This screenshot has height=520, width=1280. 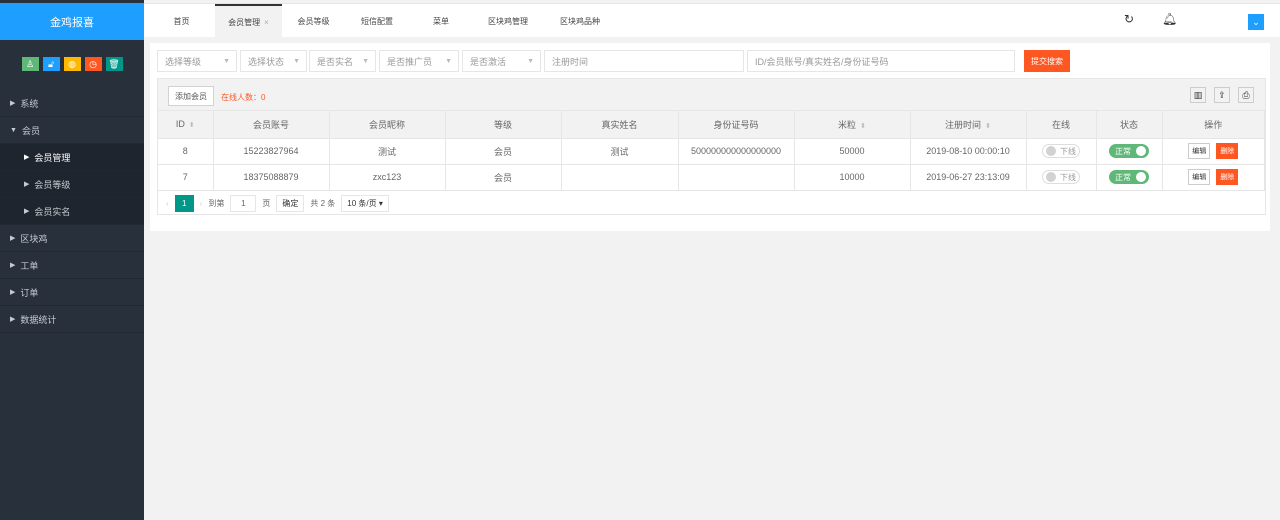 What do you see at coordinates (271, 151) in the screenshot?
I see `cell-account: 15223827964` at bounding box center [271, 151].